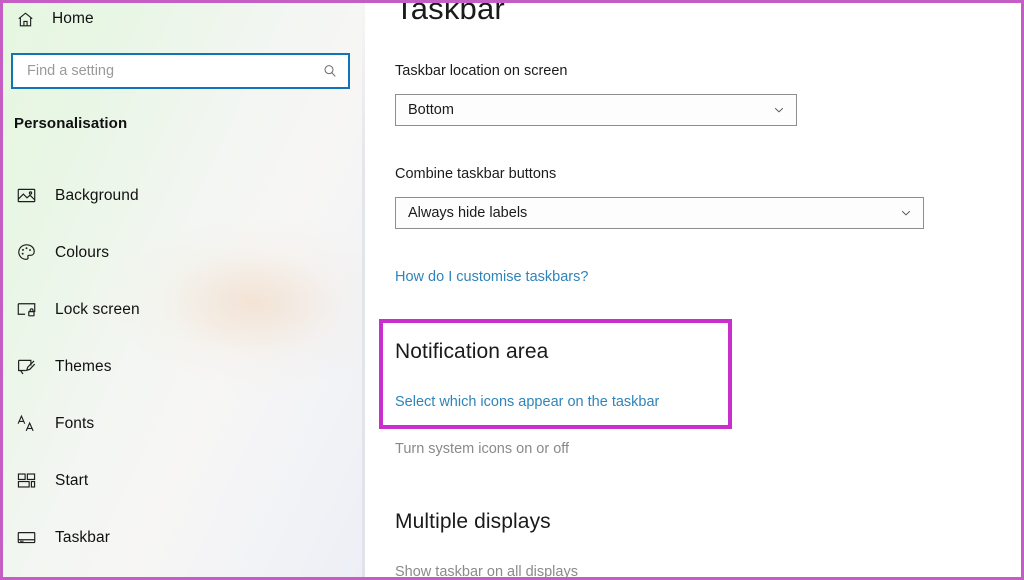 The image size is (1024, 580). Describe the element at coordinates (82, 252) in the screenshot. I see `sidebar-item-colours-label: Colours` at that location.